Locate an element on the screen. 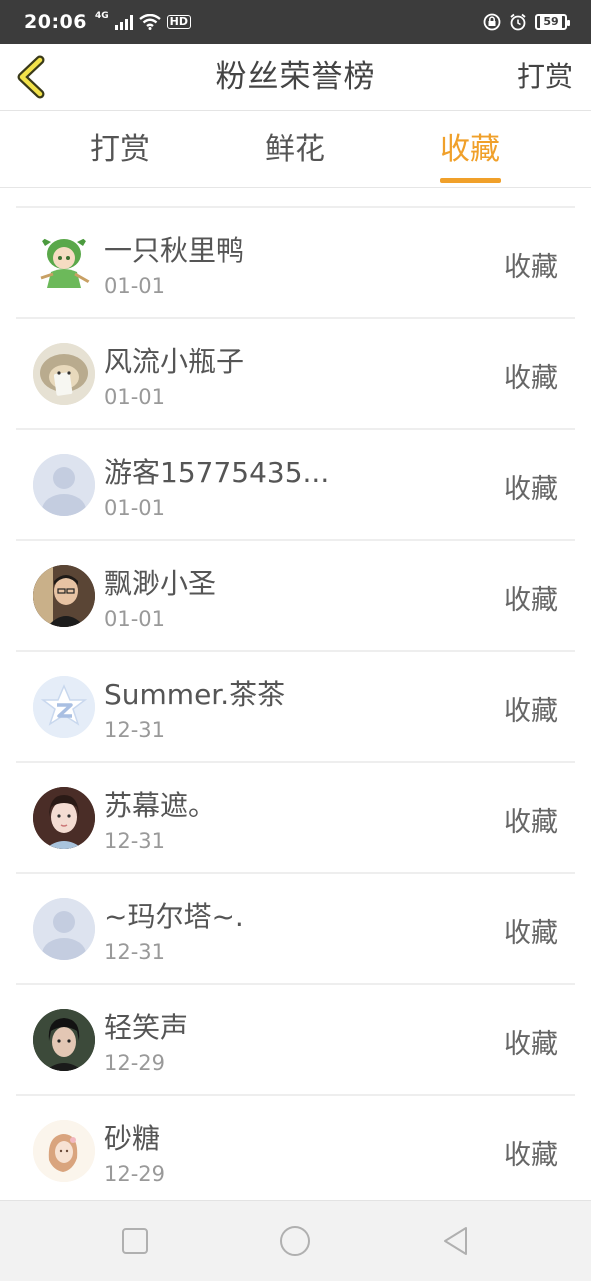 This screenshot has width=591, height=1281. alarm-icon is located at coordinates (518, 22).